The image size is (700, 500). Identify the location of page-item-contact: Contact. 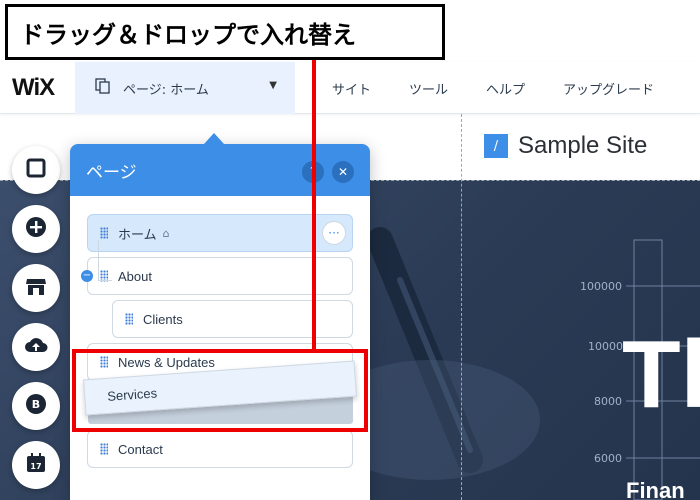
(220, 449).